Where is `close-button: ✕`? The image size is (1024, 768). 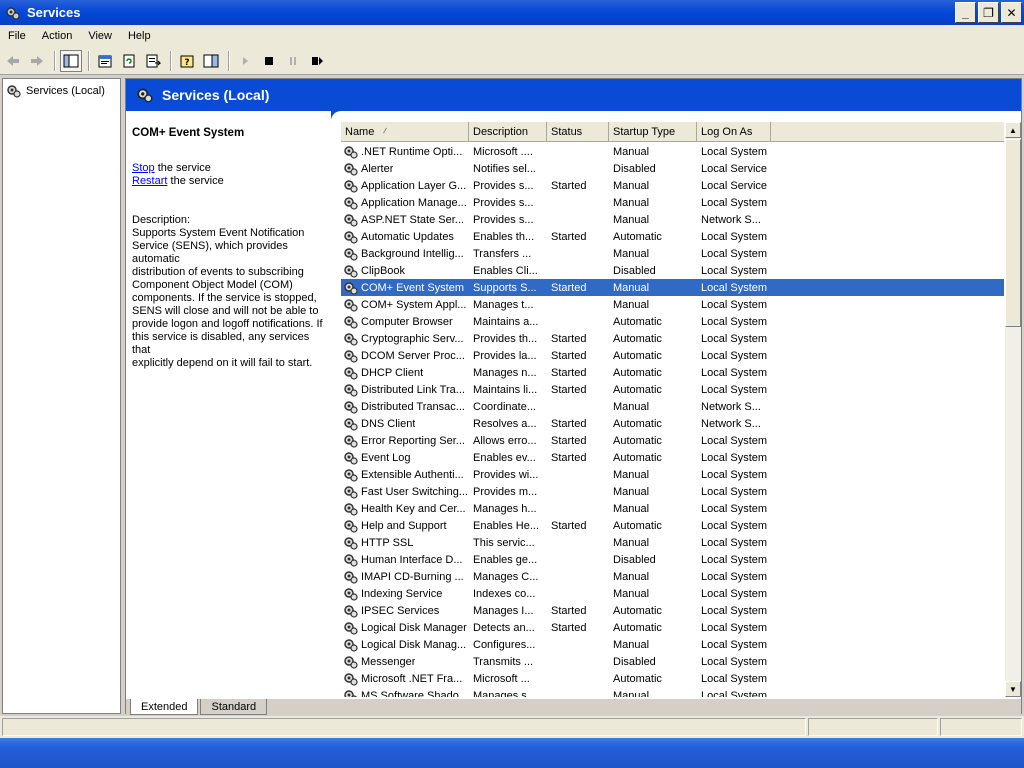 close-button: ✕ is located at coordinates (1011, 12).